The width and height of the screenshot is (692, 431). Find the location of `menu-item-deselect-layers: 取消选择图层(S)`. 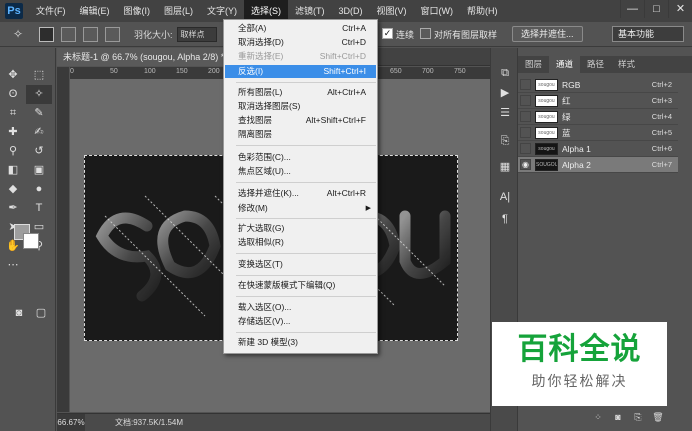

menu-item-deselect-layers: 取消选择图层(S) is located at coordinates (300, 106).